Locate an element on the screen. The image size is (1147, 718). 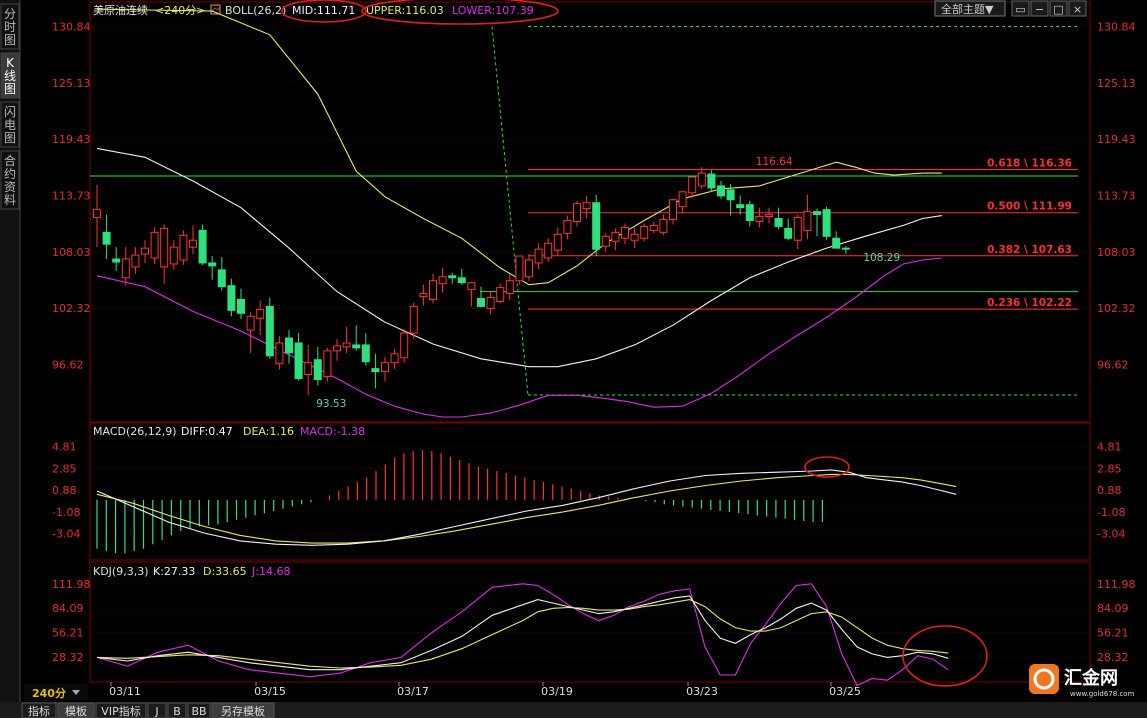
window-button-2: □ is located at coordinates (1058, 8).